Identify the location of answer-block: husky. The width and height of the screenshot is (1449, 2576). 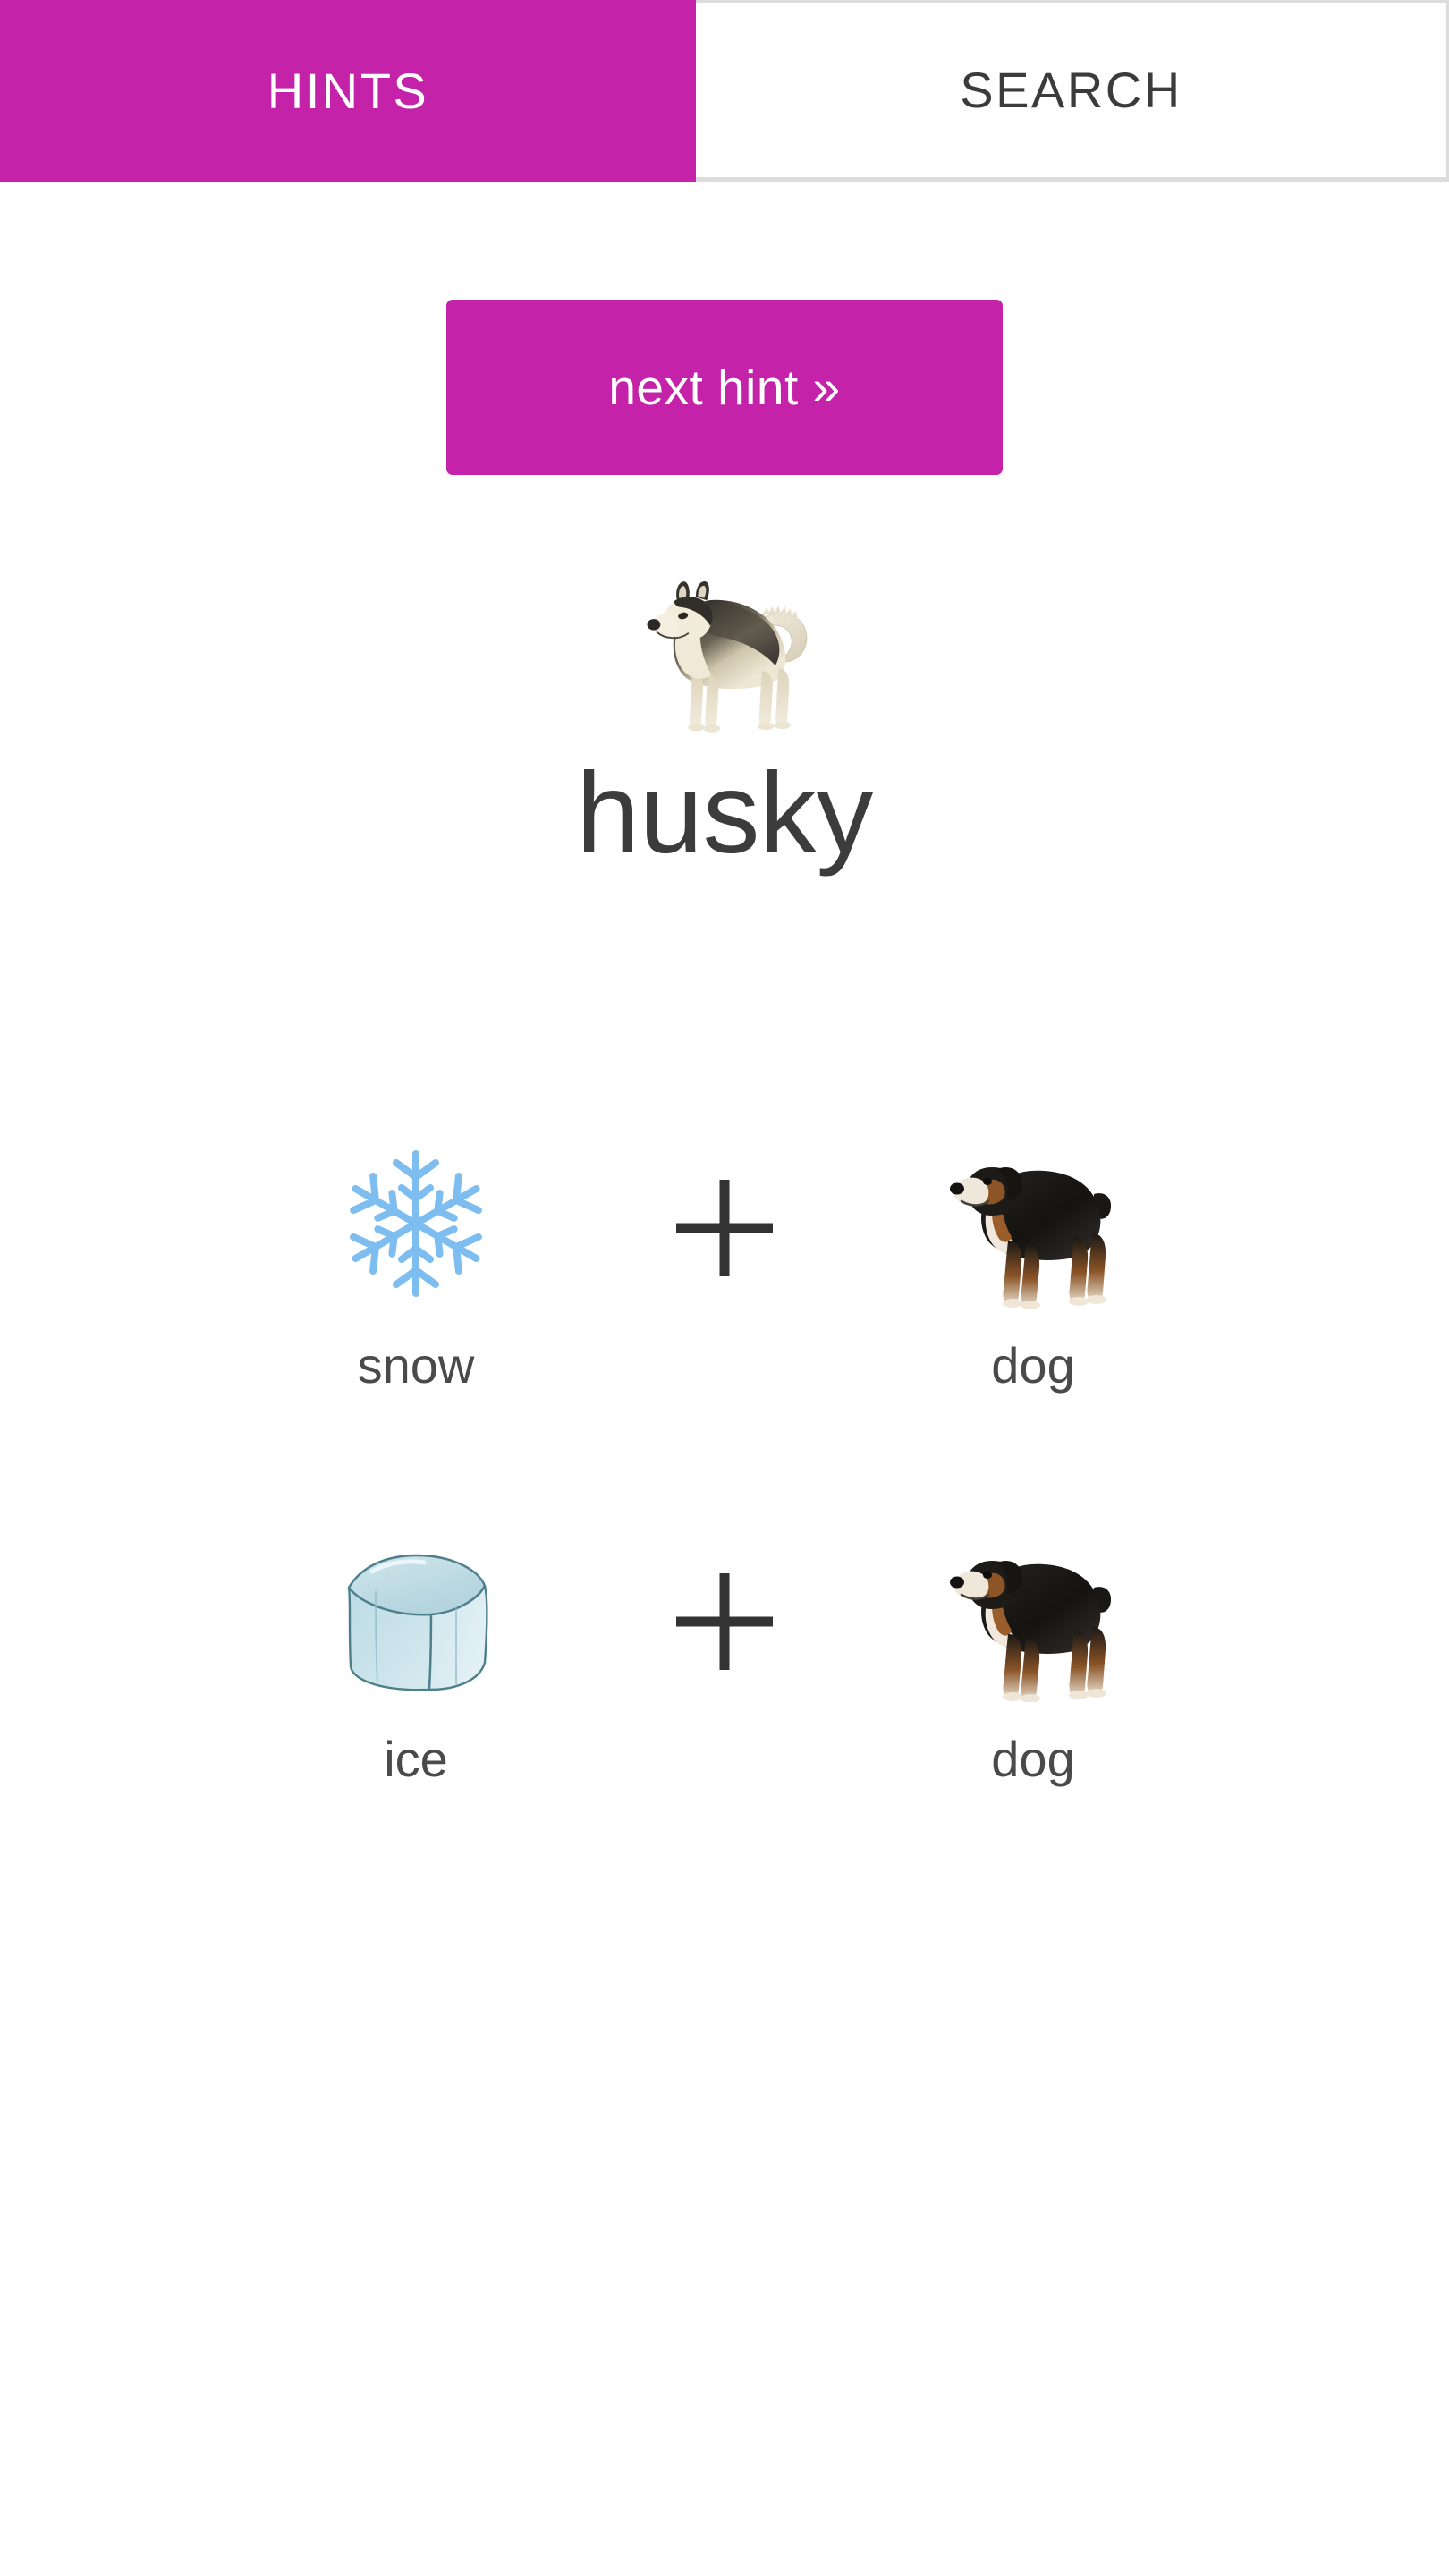
(724, 715).